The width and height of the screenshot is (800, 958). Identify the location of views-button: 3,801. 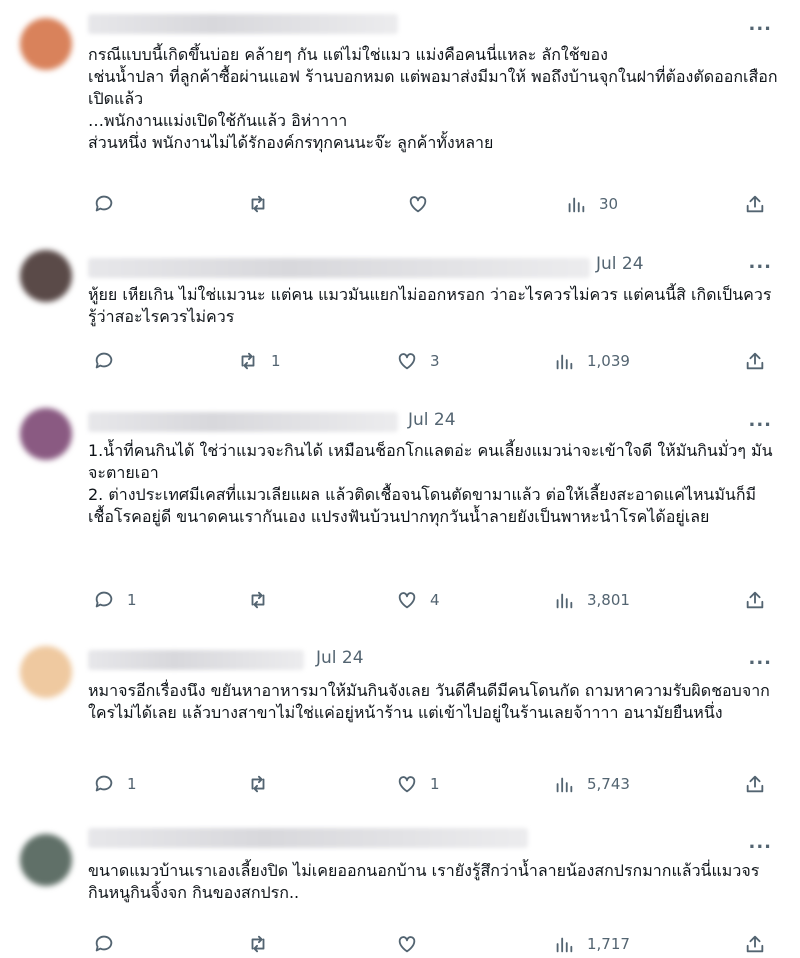
(591, 600).